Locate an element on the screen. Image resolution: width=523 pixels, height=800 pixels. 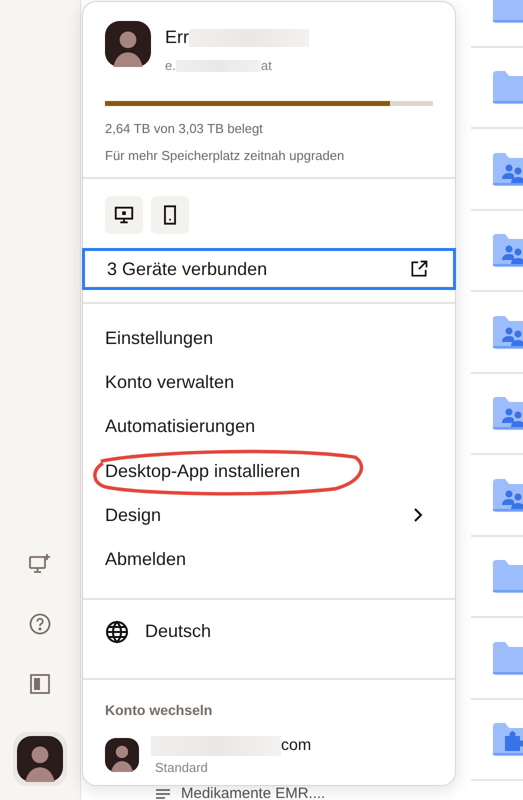
account-button is located at coordinates (40, 759).